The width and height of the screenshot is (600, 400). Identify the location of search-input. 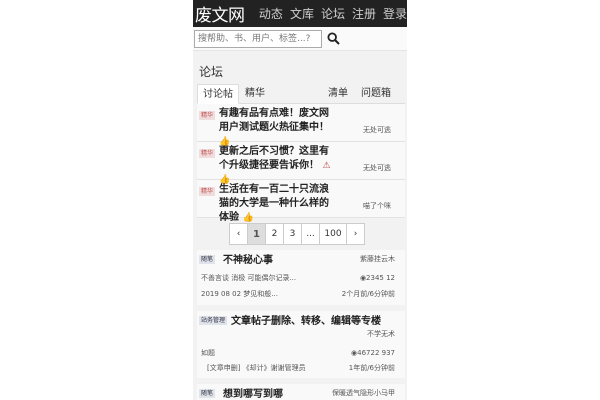
(258, 39).